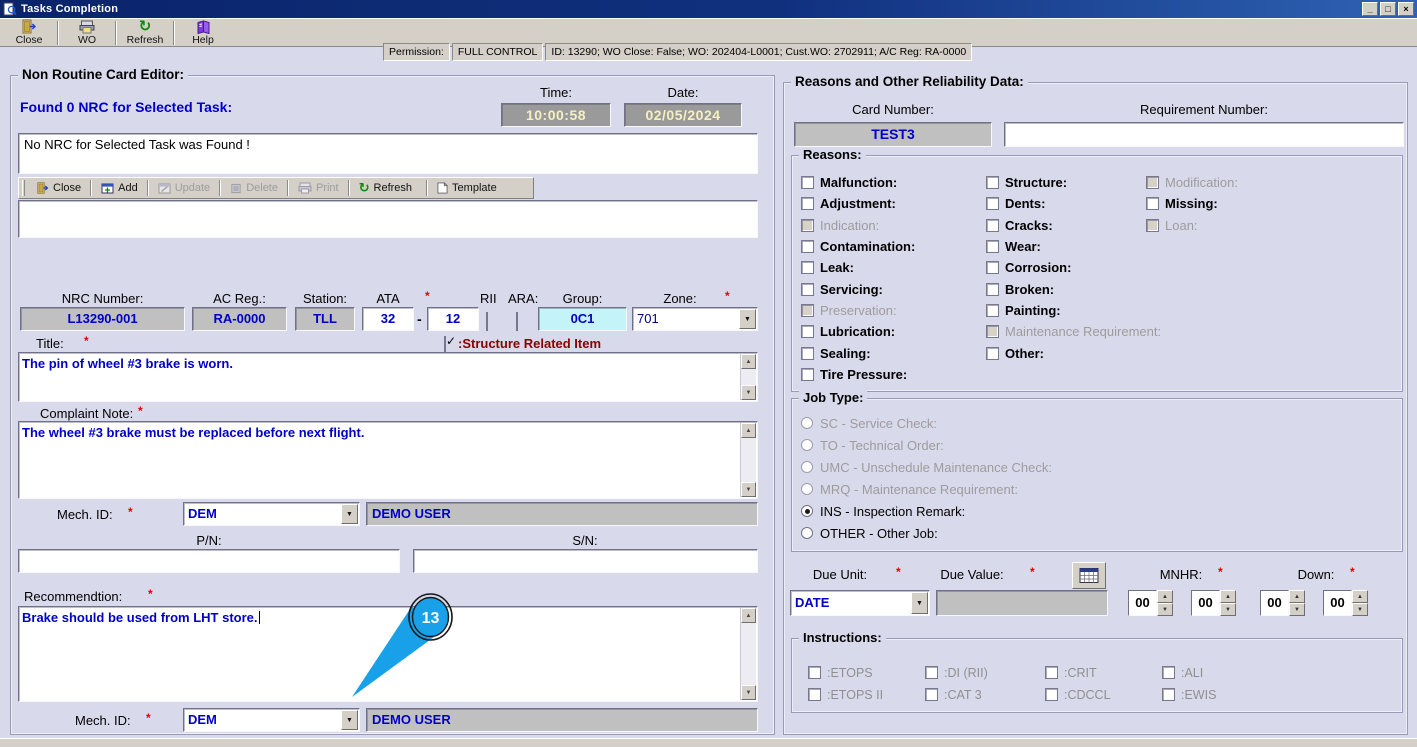 The width and height of the screenshot is (1417, 747). What do you see at coordinates (1205, 603) in the screenshot?
I see `mnhr-spinner-2-value: 00` at bounding box center [1205, 603].